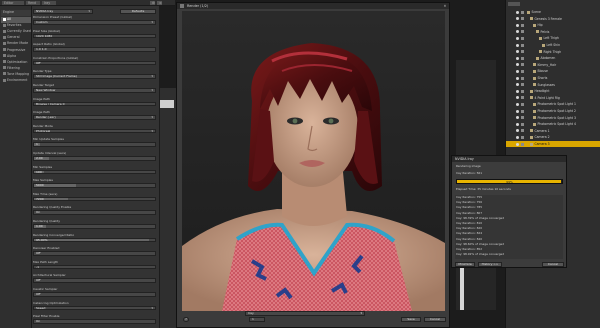 This screenshot has width=600, height=328. Describe the element at coordinates (94, 158) in the screenshot. I see `param-field: 2.00` at that location.